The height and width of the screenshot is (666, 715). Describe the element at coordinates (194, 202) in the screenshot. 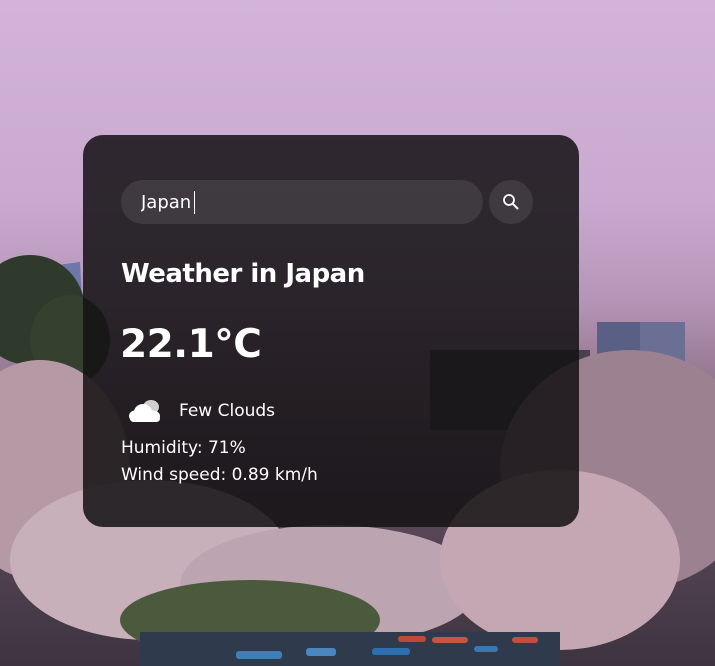

I see `text-cursor` at that location.